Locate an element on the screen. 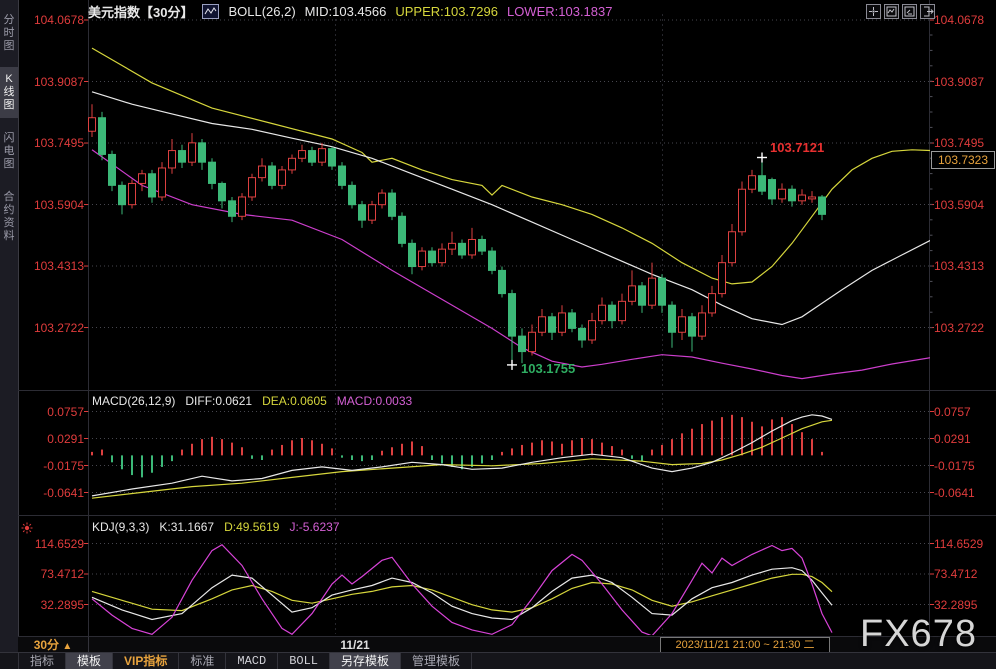  toolbar-tab-6: 另存模板 is located at coordinates (366, 661).